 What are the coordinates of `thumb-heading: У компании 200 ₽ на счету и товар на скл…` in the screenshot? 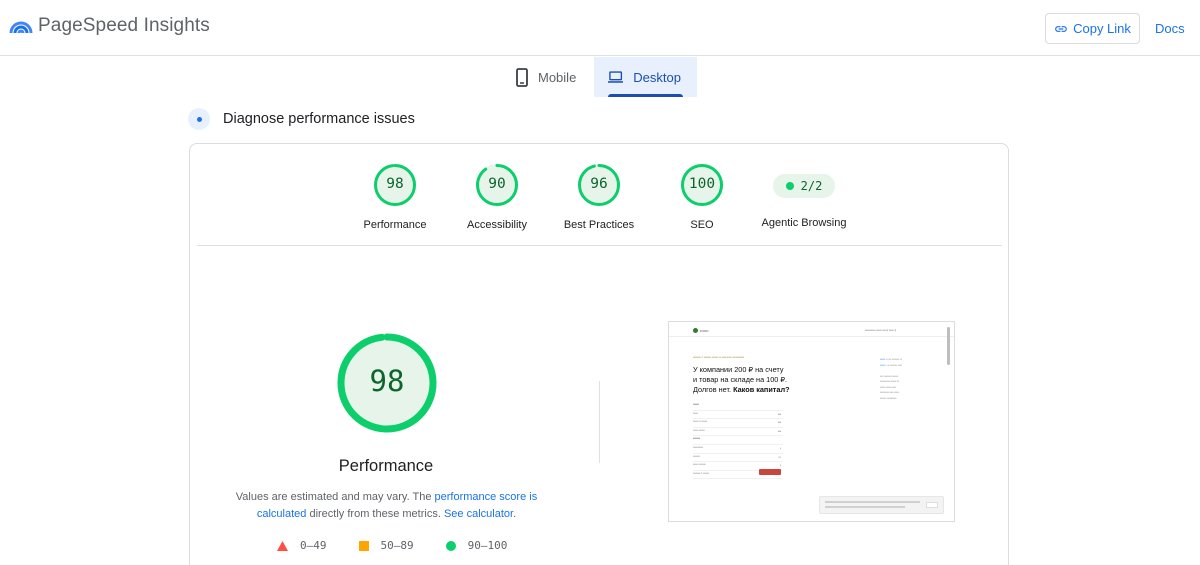 It's located at (753, 380).